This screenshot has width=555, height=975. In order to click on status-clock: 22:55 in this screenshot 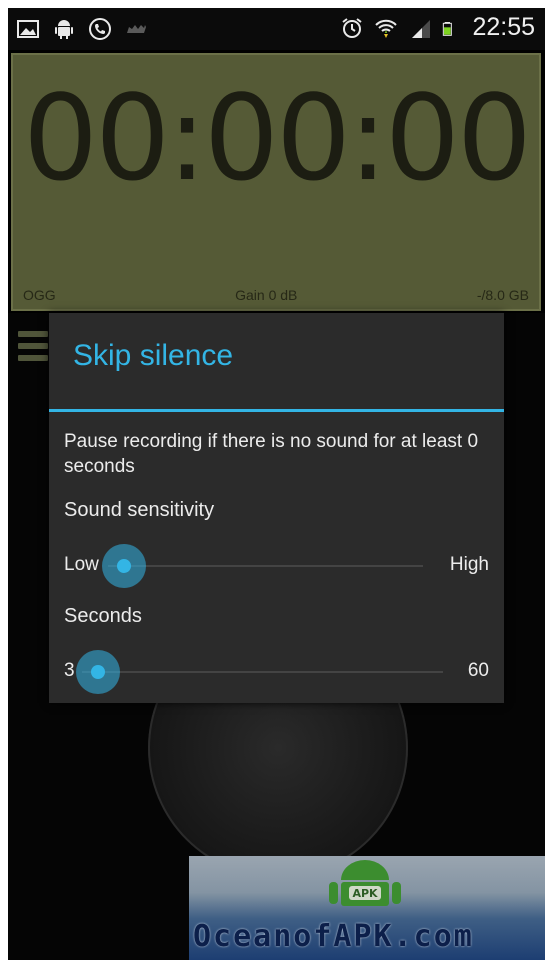, I will do `click(503, 27)`.